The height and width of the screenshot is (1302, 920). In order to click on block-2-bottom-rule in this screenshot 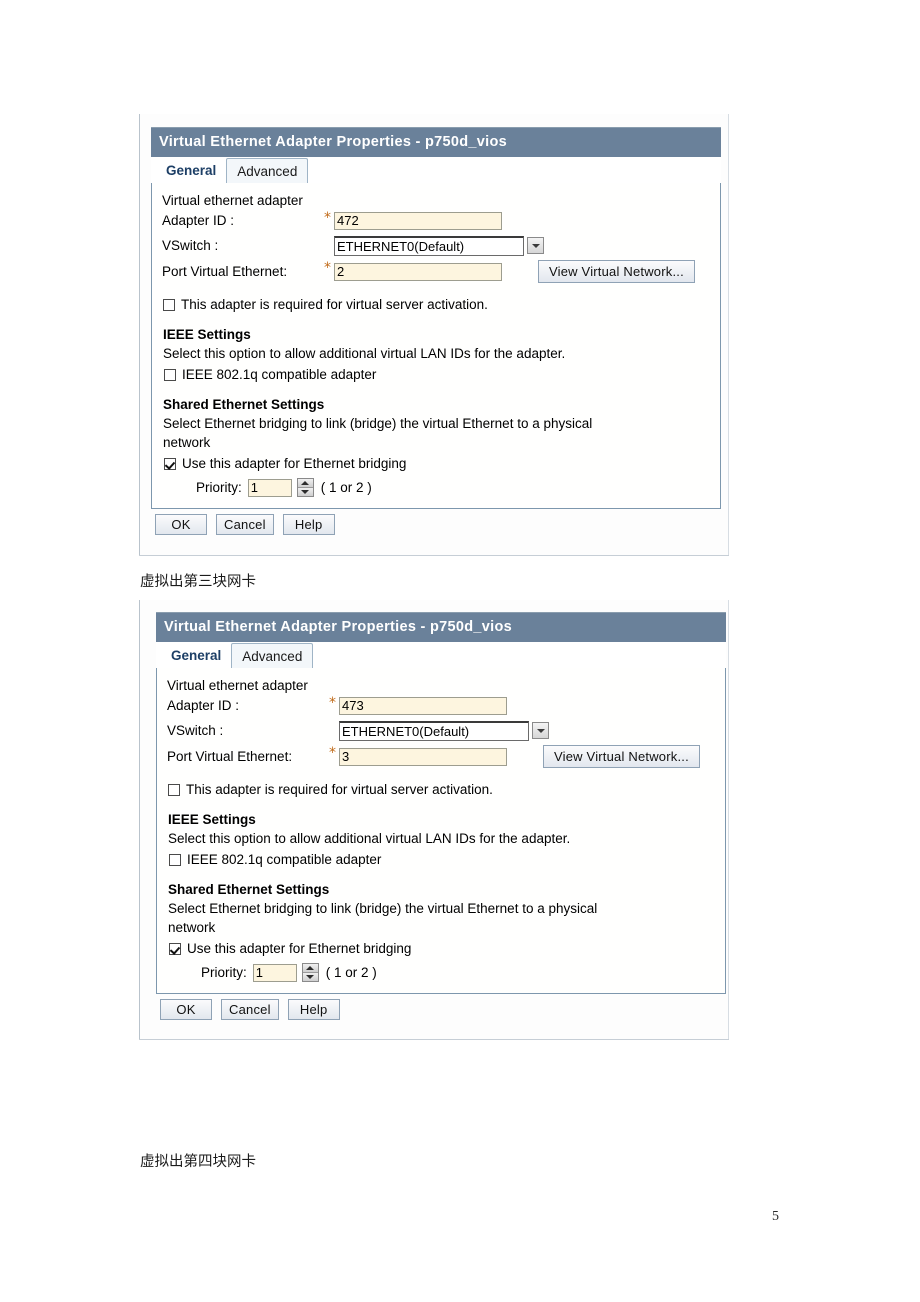, I will do `click(434, 1039)`.